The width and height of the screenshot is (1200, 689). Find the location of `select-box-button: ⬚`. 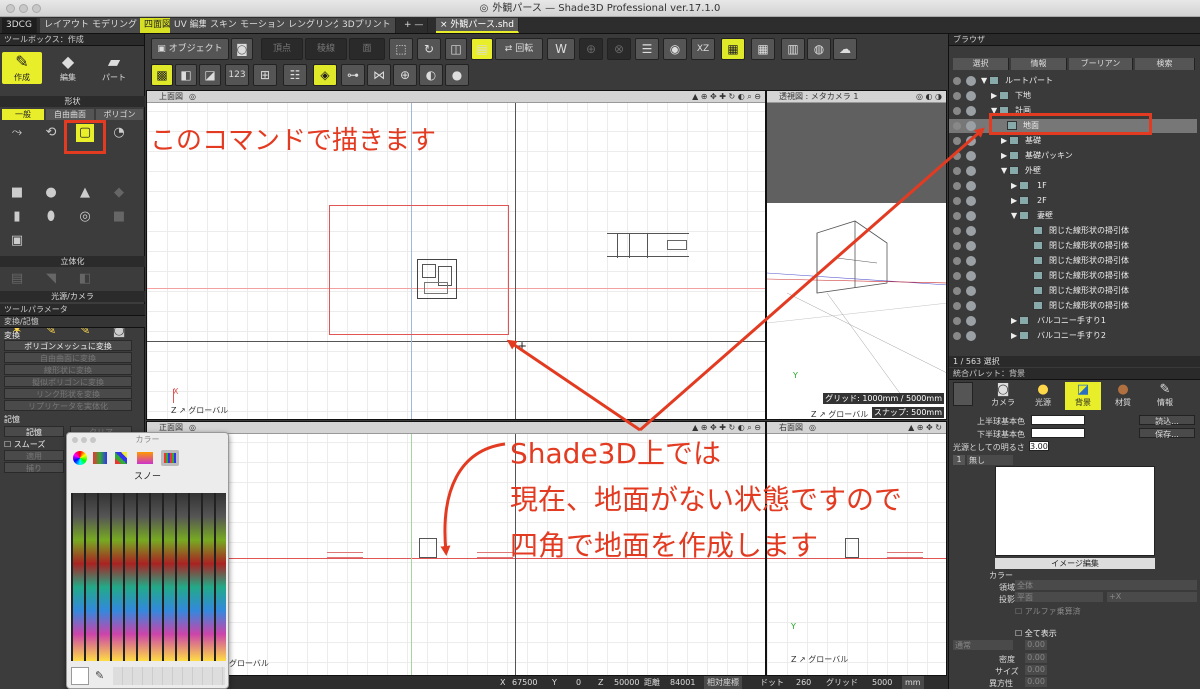

select-box-button: ⬚ is located at coordinates (401, 49).